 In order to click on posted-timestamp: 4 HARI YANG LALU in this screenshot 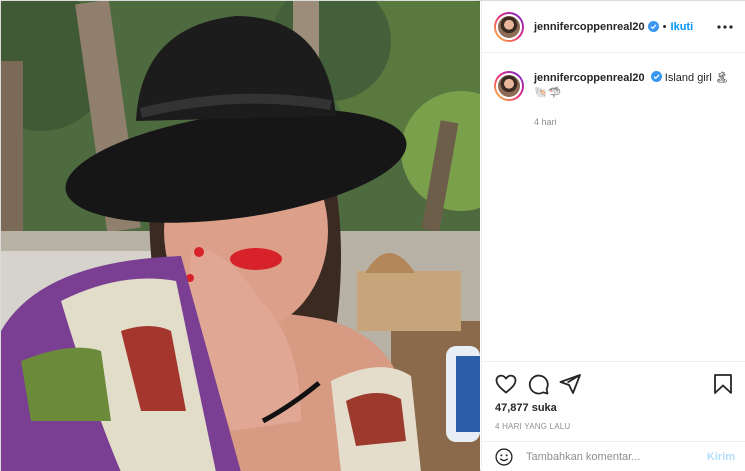, I will do `click(532, 426)`.